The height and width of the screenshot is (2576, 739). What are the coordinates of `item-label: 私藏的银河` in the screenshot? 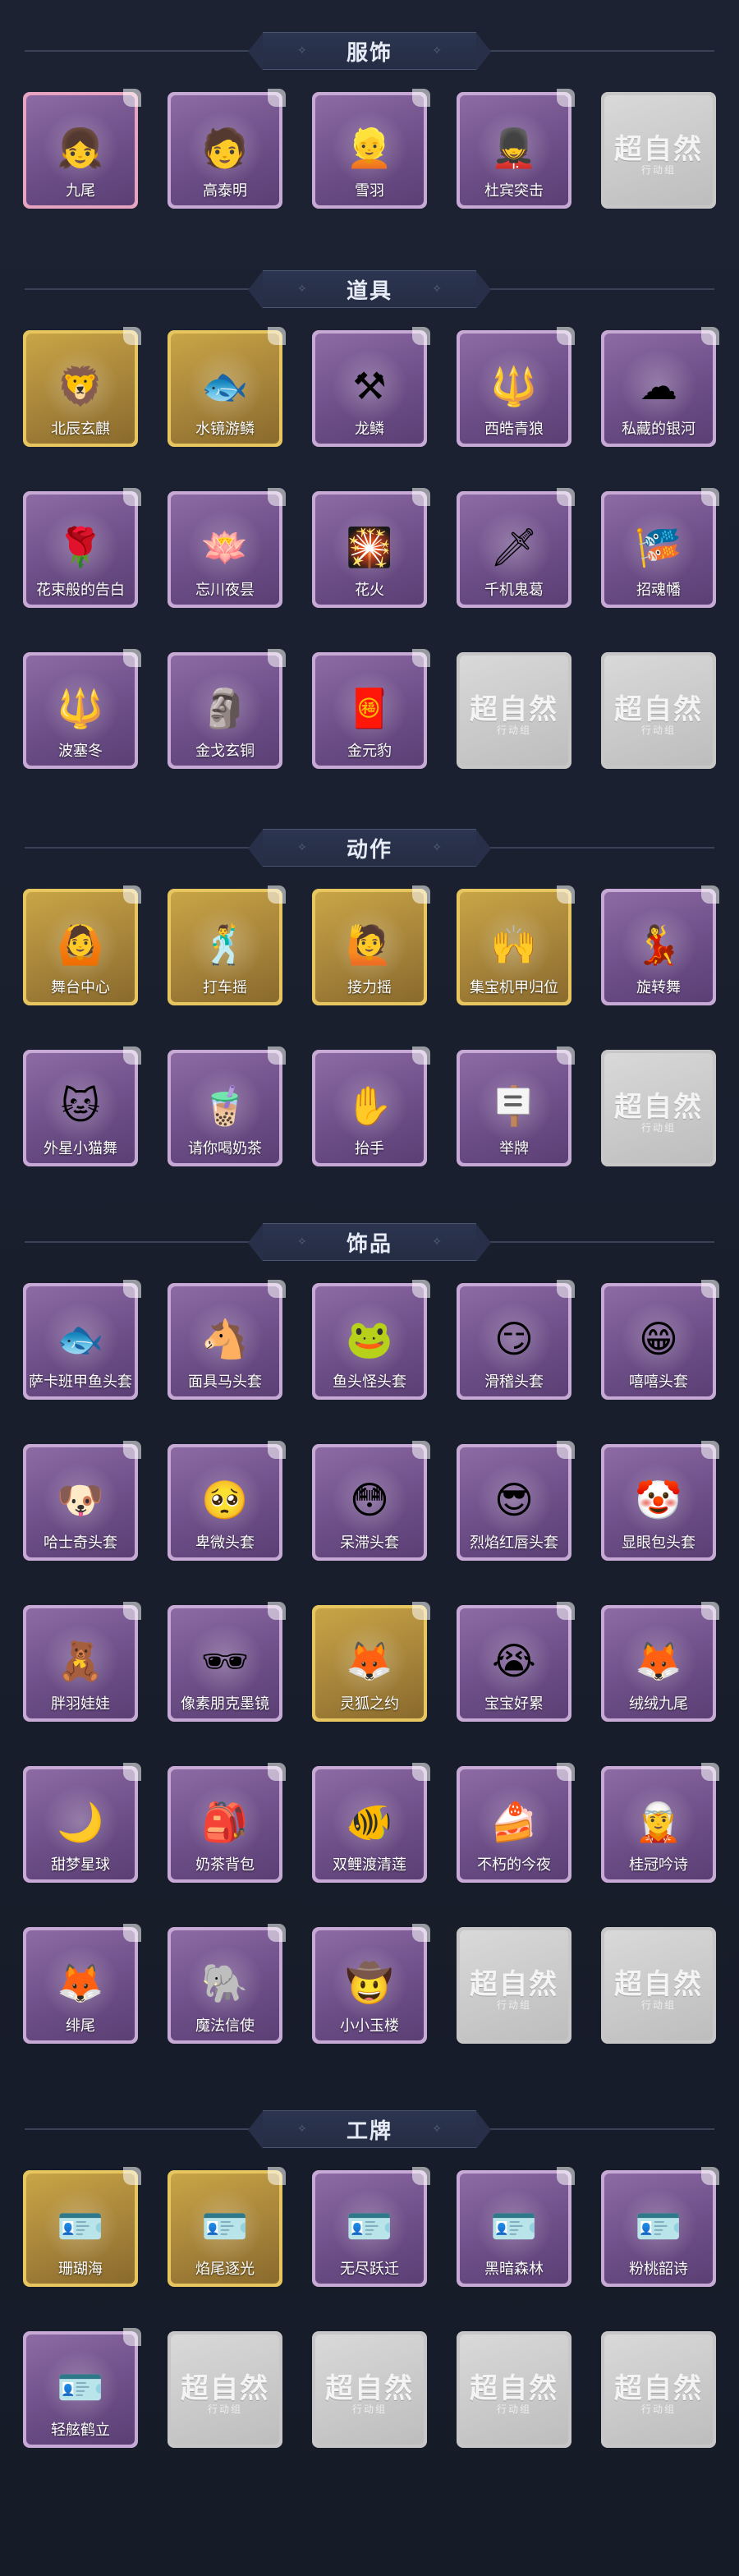 It's located at (658, 430).